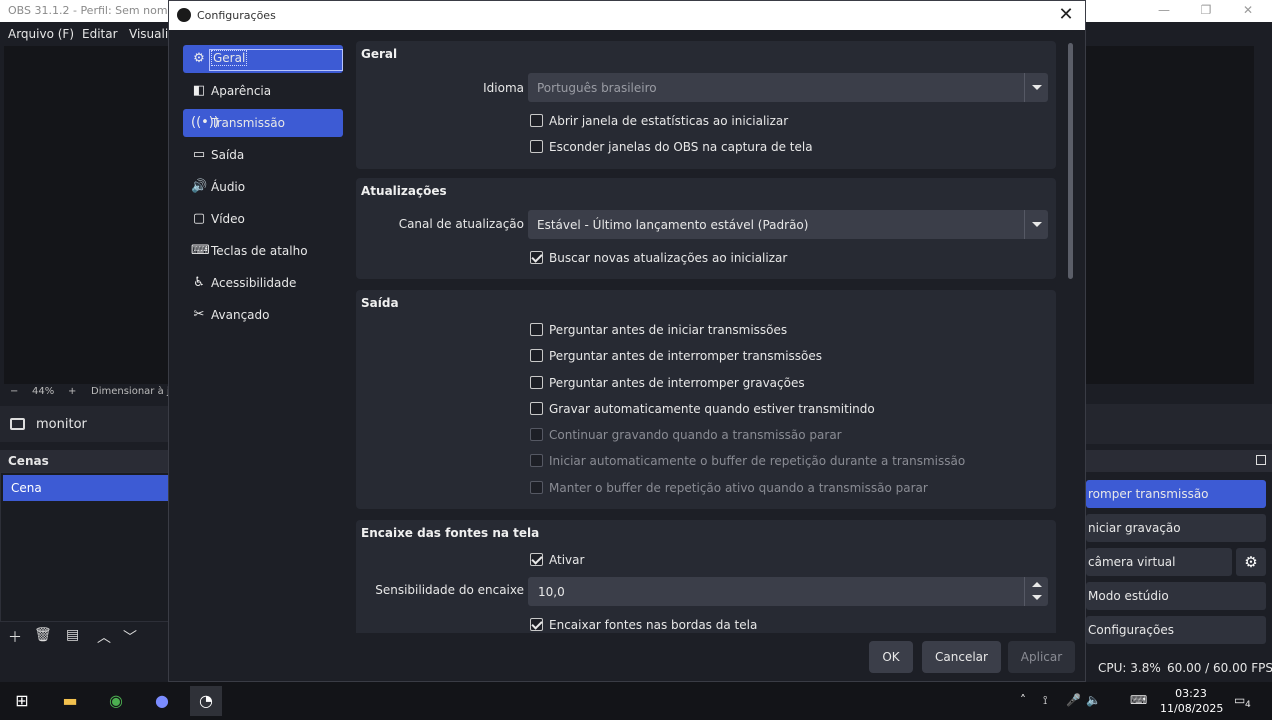 This screenshot has width=1272, height=720. Describe the element at coordinates (236, 15) in the screenshot. I see `dialog-title: Configurações` at that location.